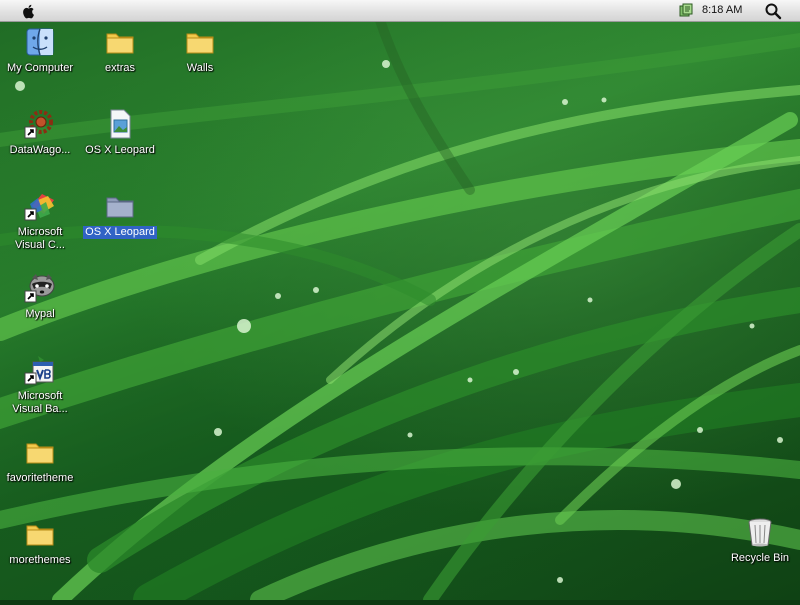 The width and height of the screenshot is (800, 605). Describe the element at coordinates (400, 11) in the screenshot. I see `menu-bar: 8:18 AM` at that location.